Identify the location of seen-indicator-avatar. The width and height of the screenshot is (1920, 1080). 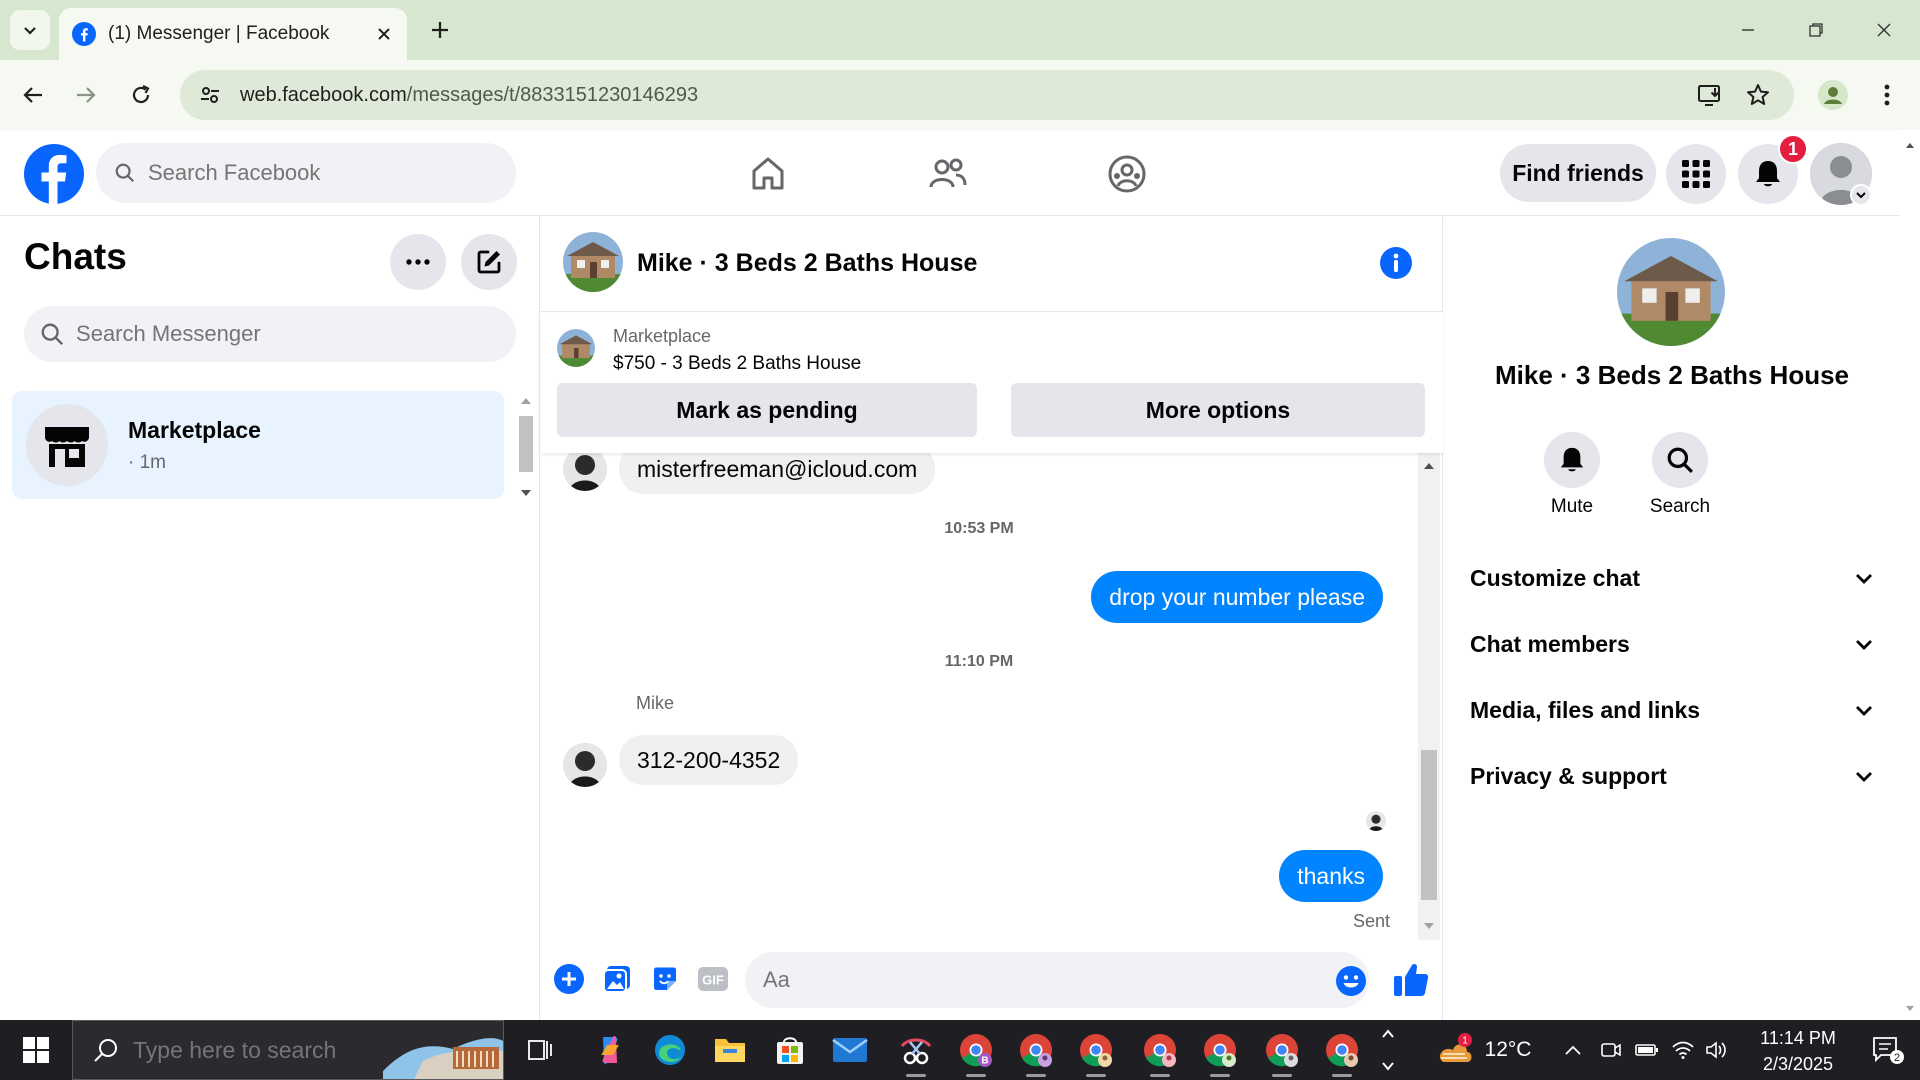
(1376, 821).